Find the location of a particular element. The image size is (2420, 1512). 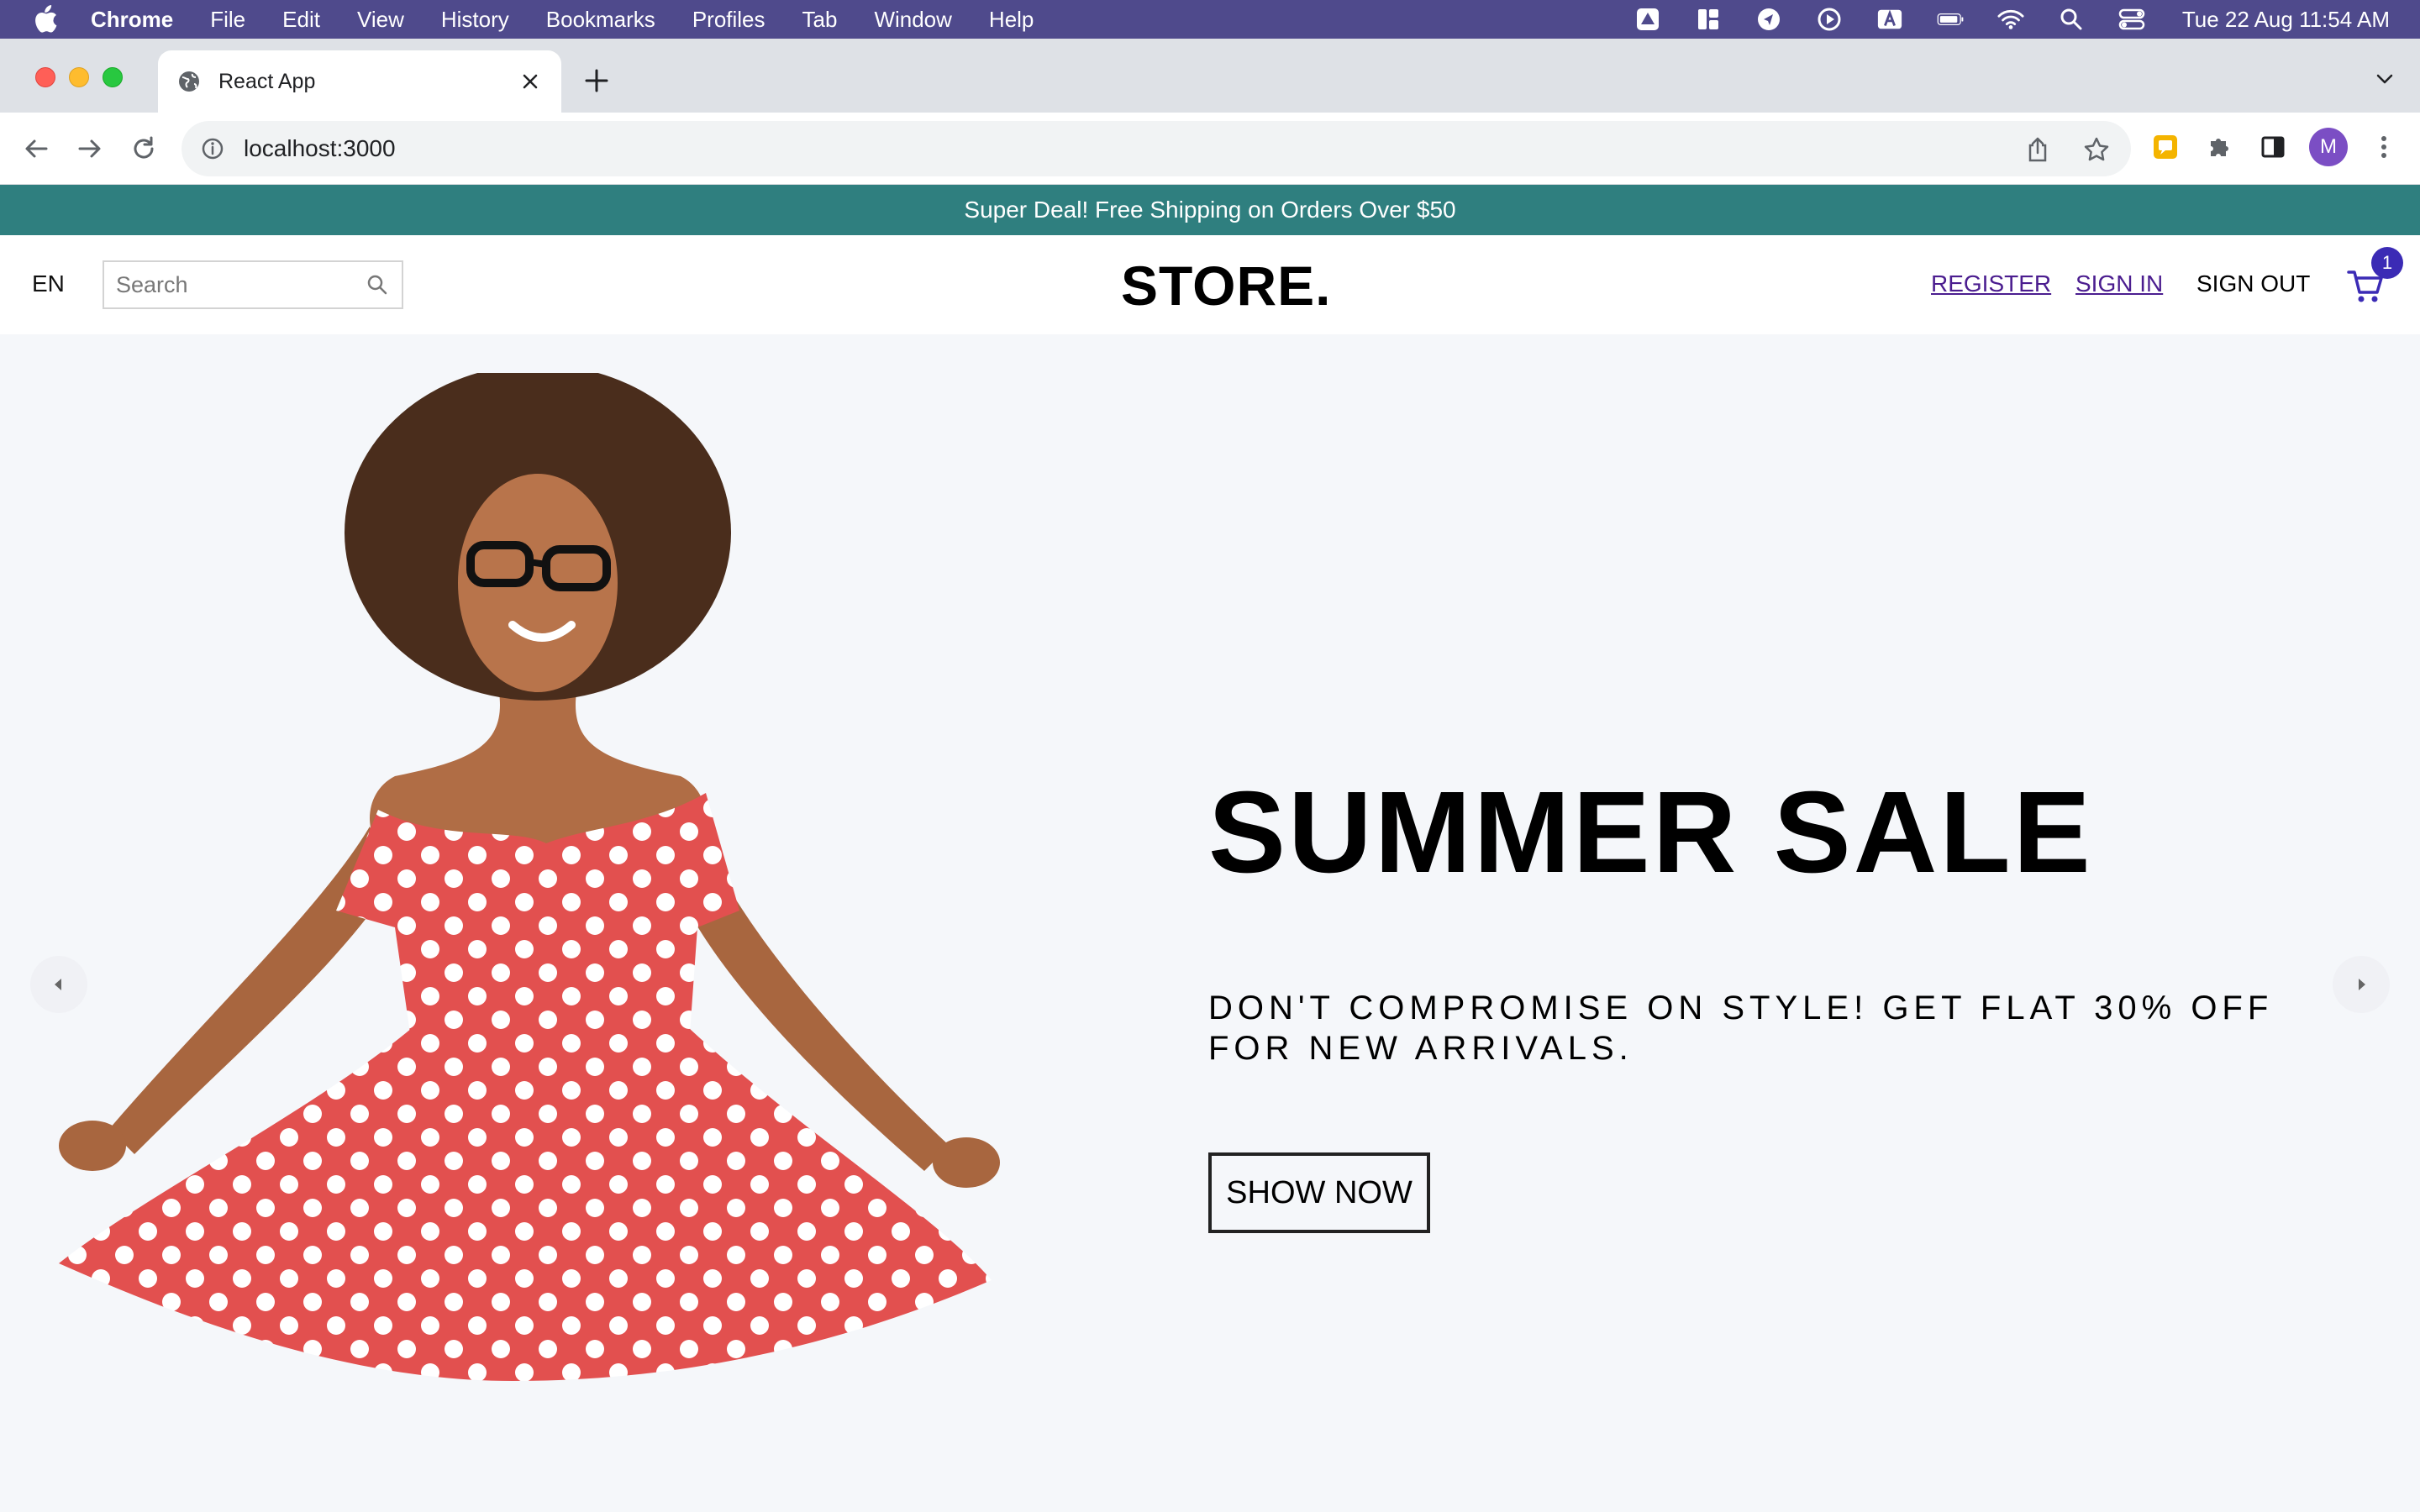

share-icon is located at coordinates (2038, 149).